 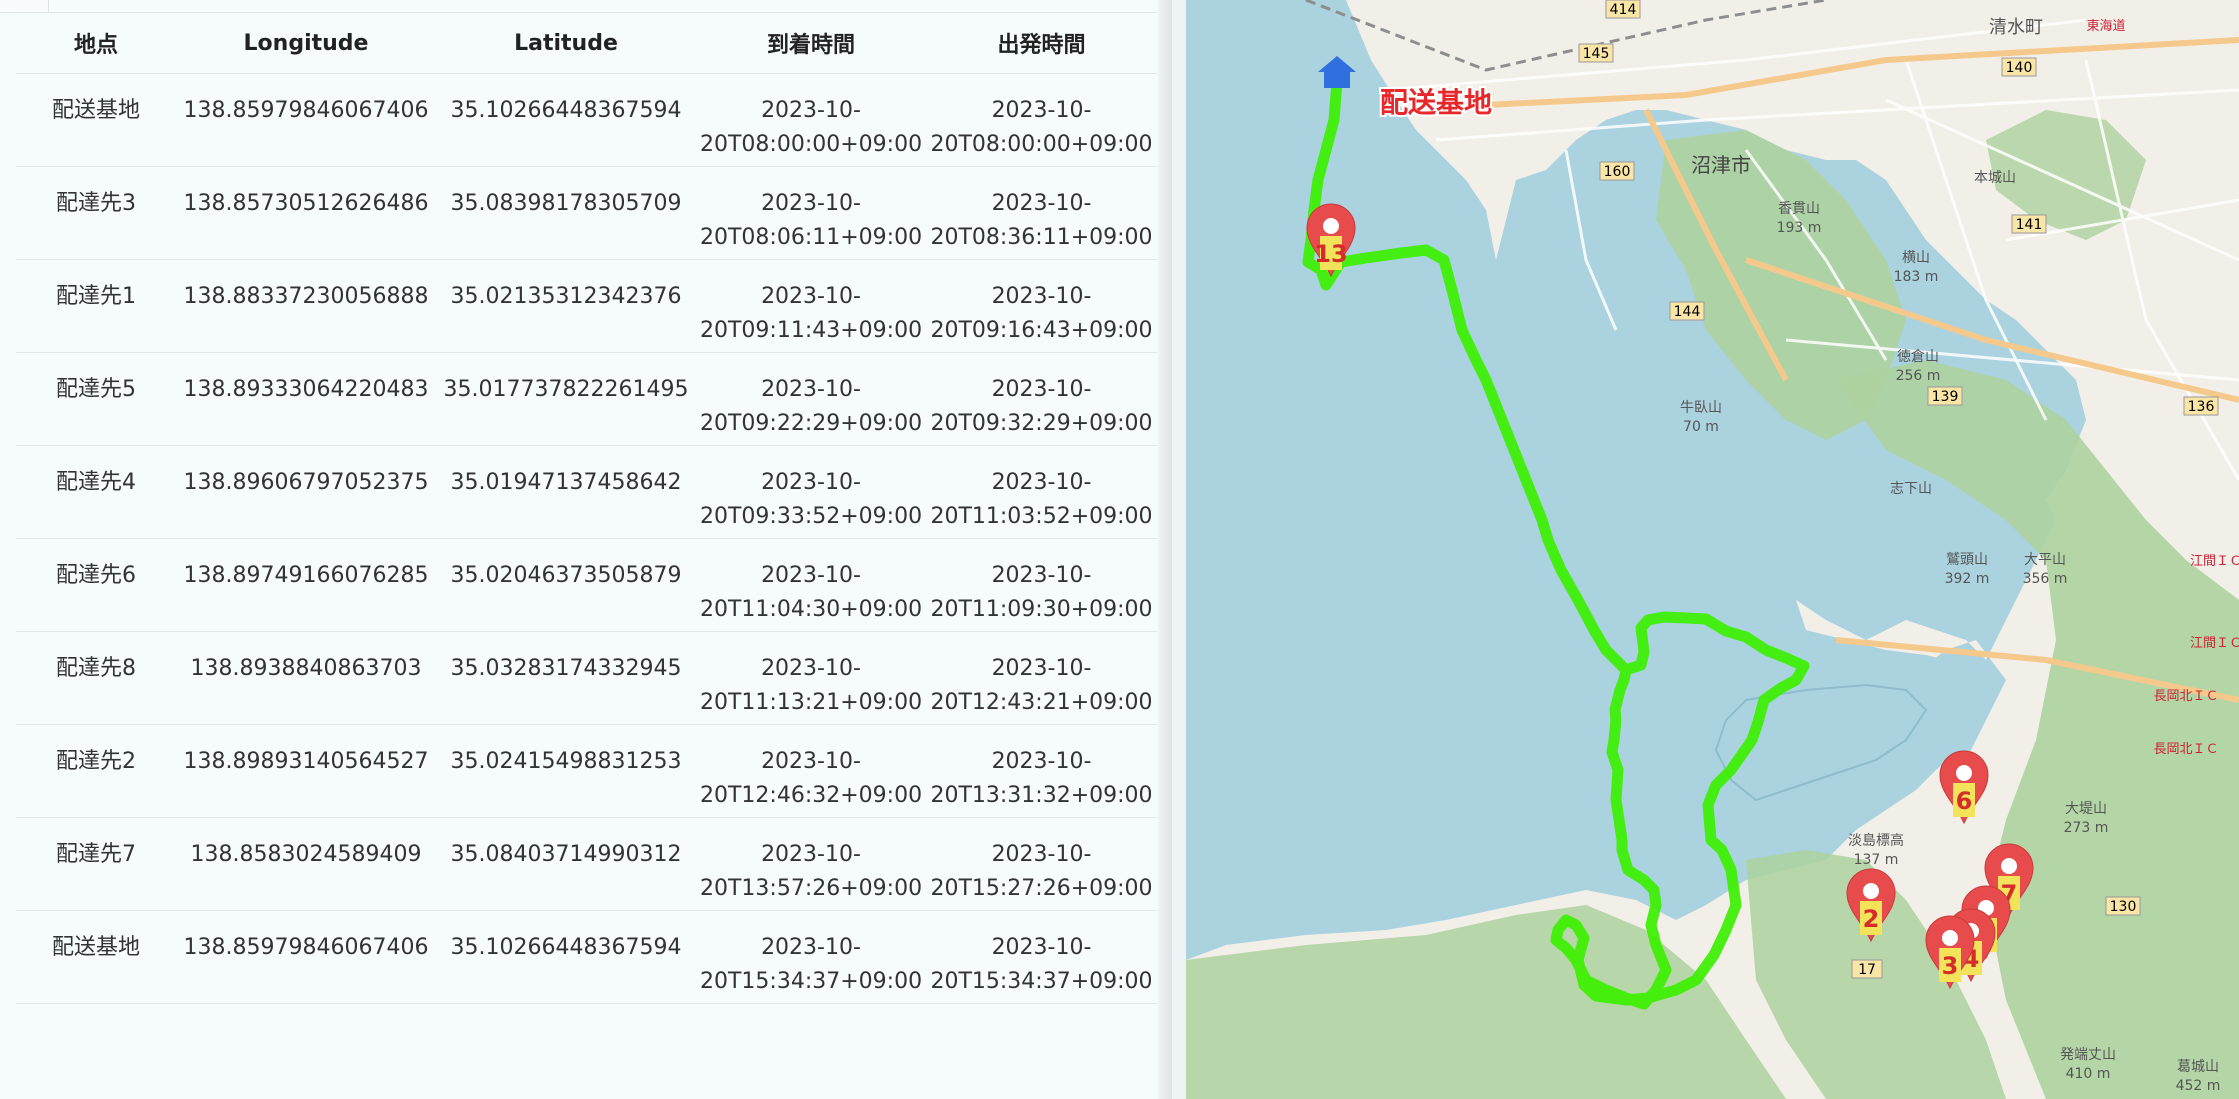 I want to click on row-arrival-cell: 2023-10- 20T08:00:00+09:00, so click(x=811, y=120).